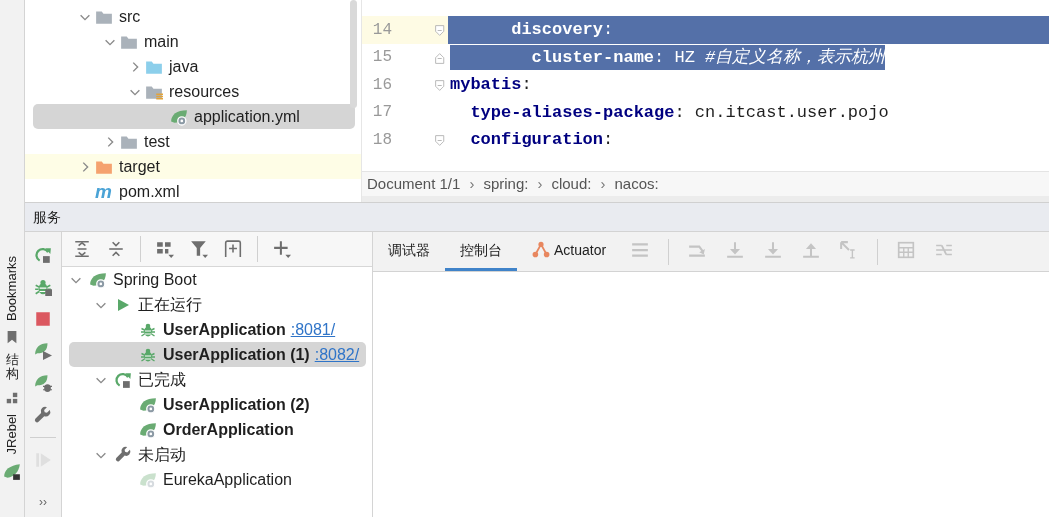 This screenshot has height=517, width=1049. What do you see at coordinates (199, 249) in the screenshot?
I see `filter-icon` at bounding box center [199, 249].